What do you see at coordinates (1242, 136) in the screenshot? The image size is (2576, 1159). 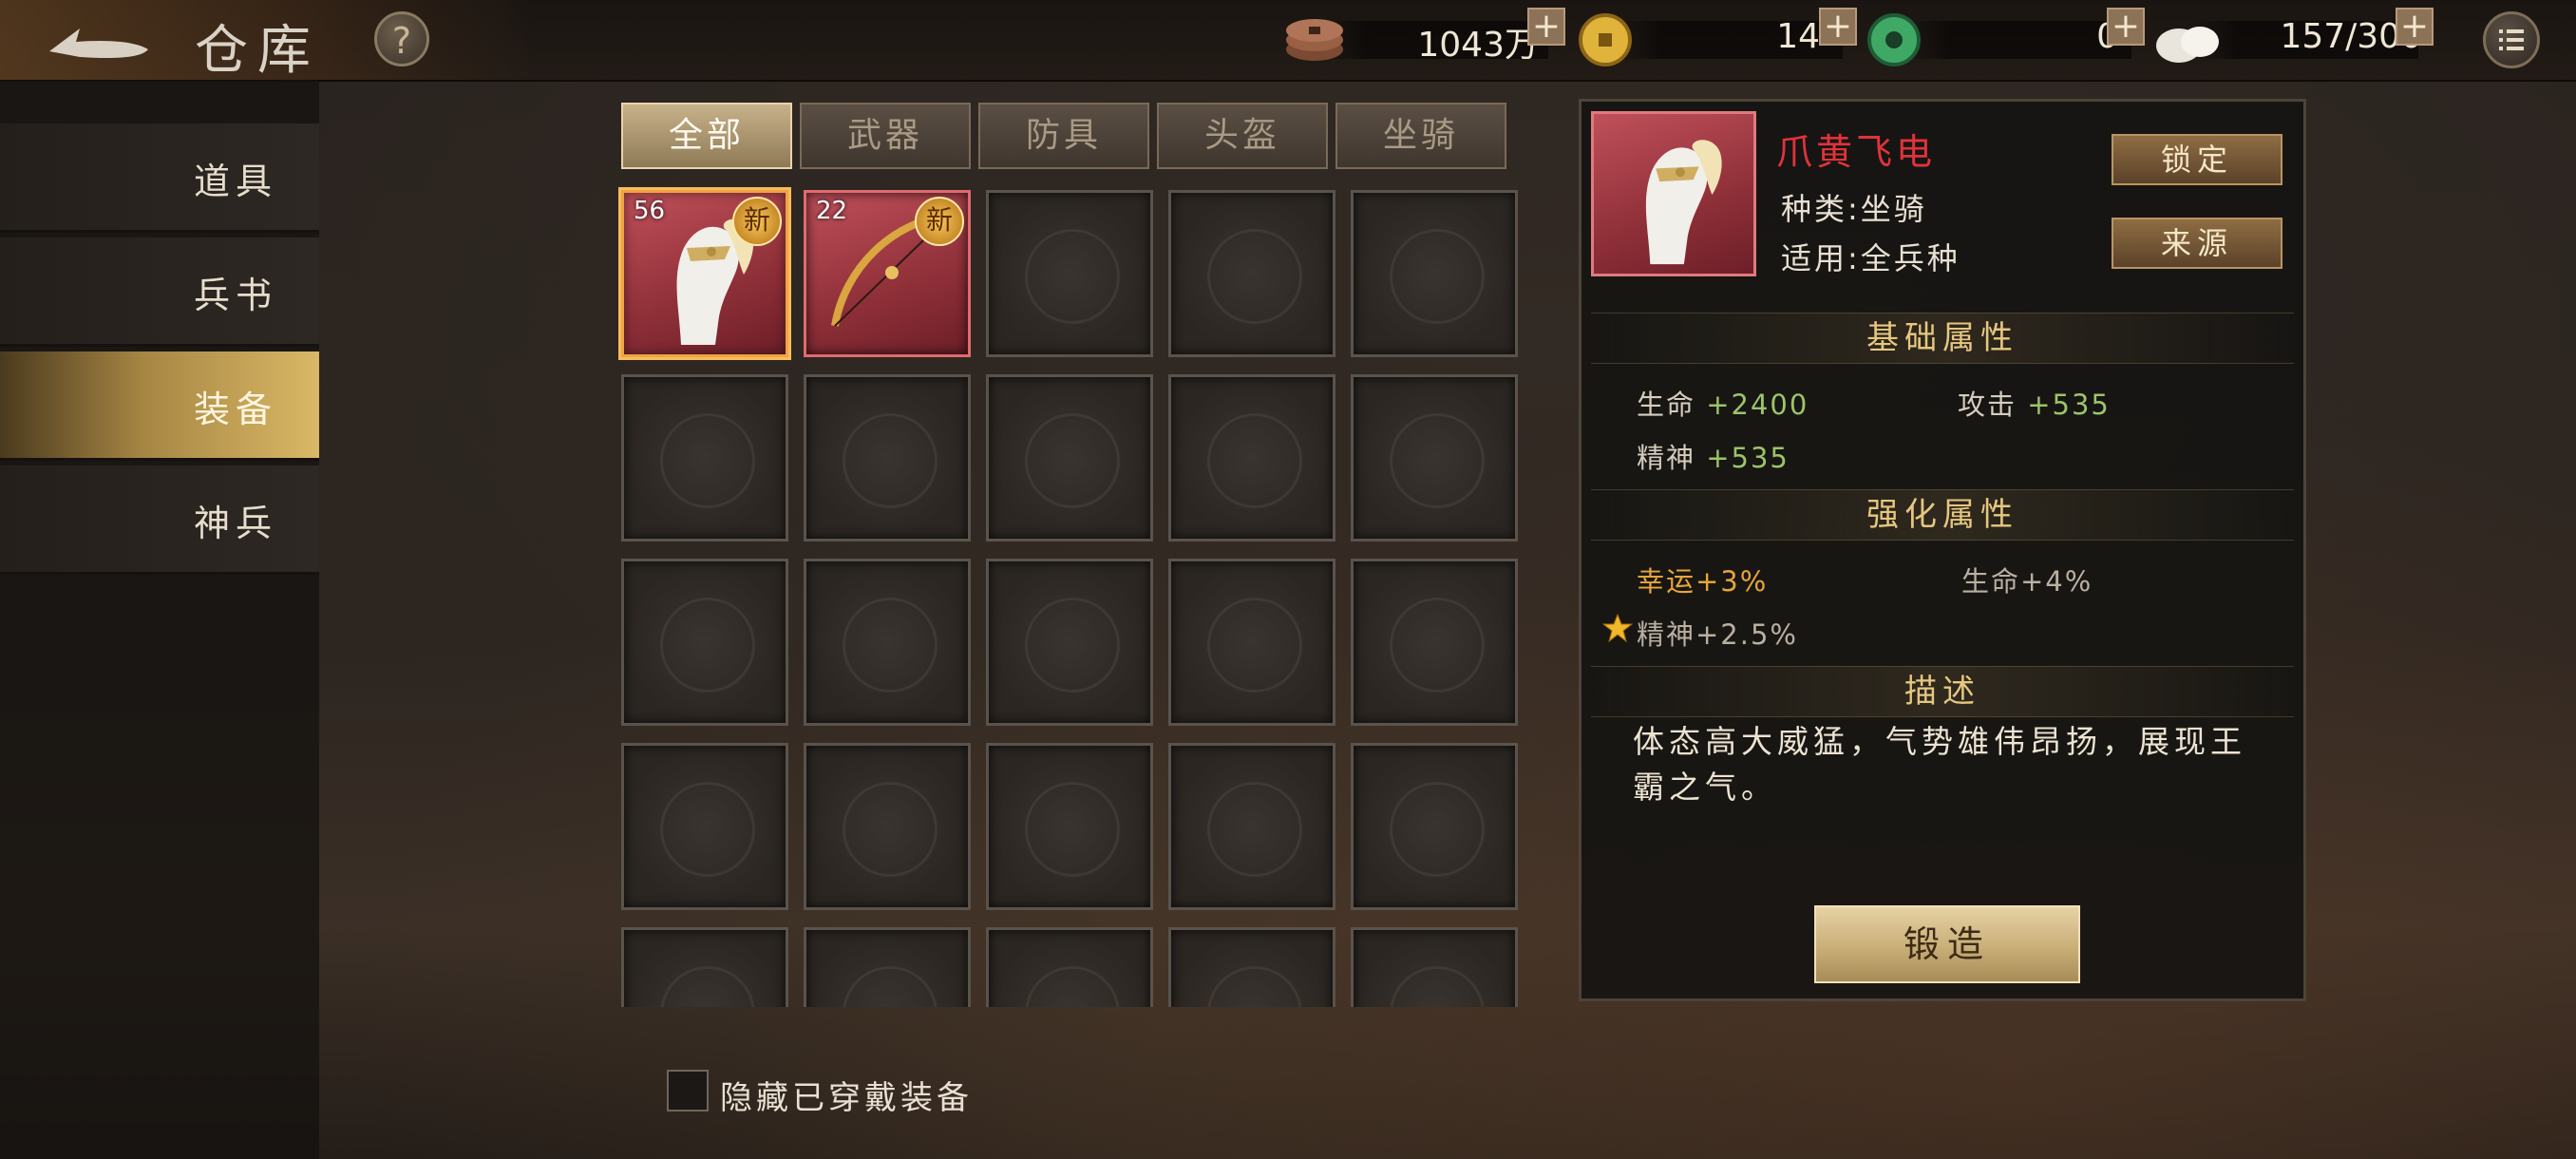 I see `tab-helmets: 头盔` at bounding box center [1242, 136].